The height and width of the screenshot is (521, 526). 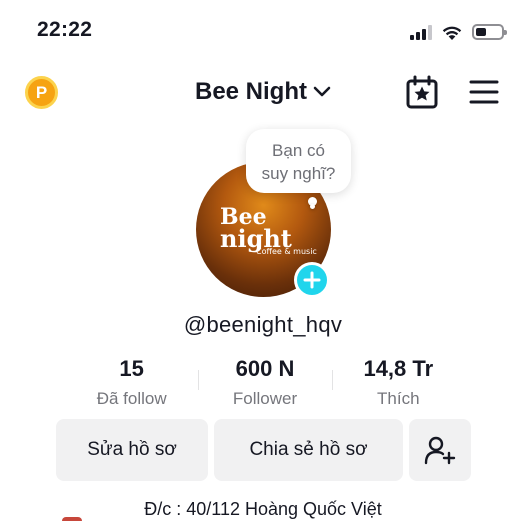 I want to click on plus-icon, so click(x=312, y=280).